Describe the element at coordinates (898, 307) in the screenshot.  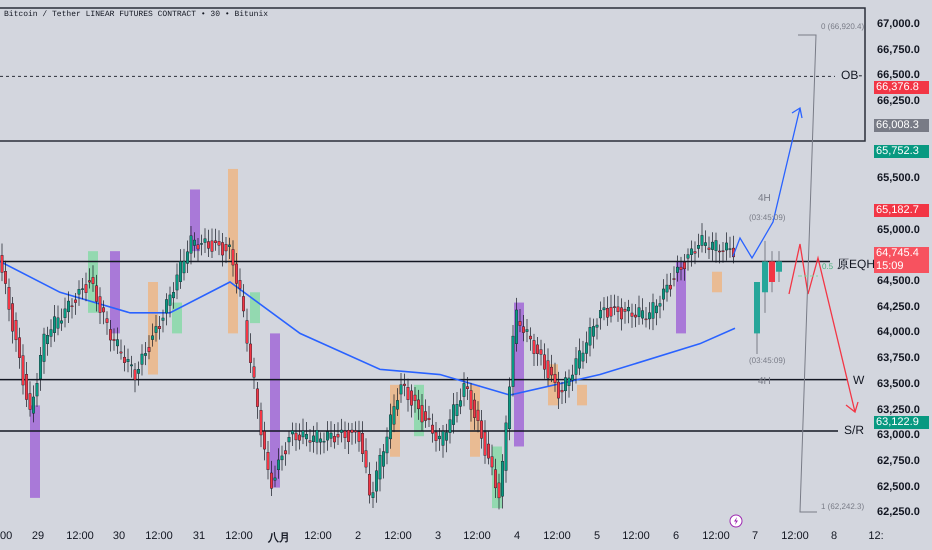
I see `price-label: 64,250.0` at that location.